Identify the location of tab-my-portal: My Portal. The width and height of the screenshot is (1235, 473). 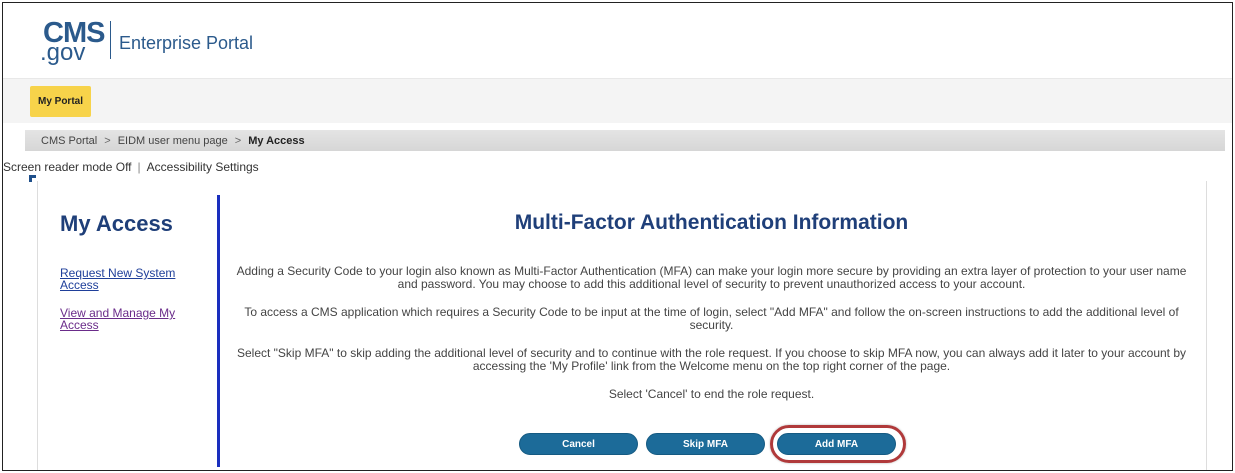
(60, 101).